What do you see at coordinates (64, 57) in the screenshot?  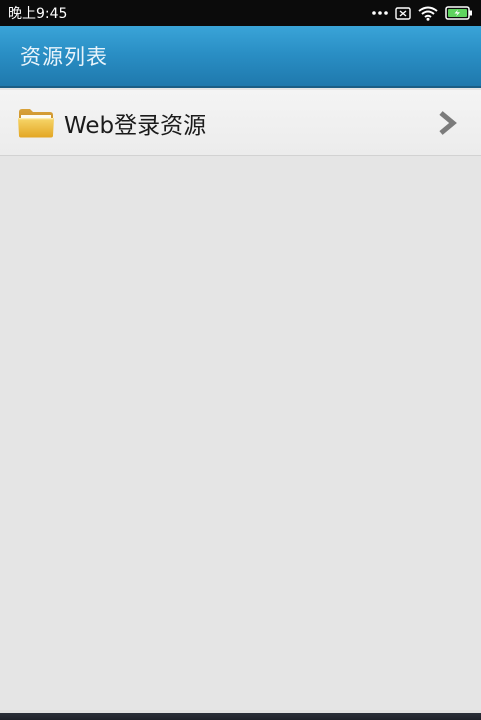 I see `page-title: 资源列表` at bounding box center [64, 57].